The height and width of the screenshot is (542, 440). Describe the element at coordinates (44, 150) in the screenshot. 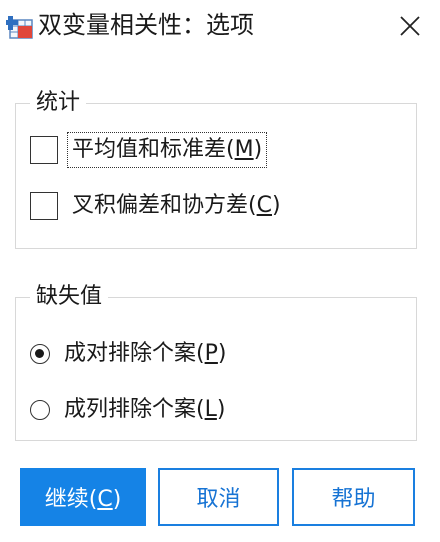

I see `means-stddev-checkbox-box` at that location.